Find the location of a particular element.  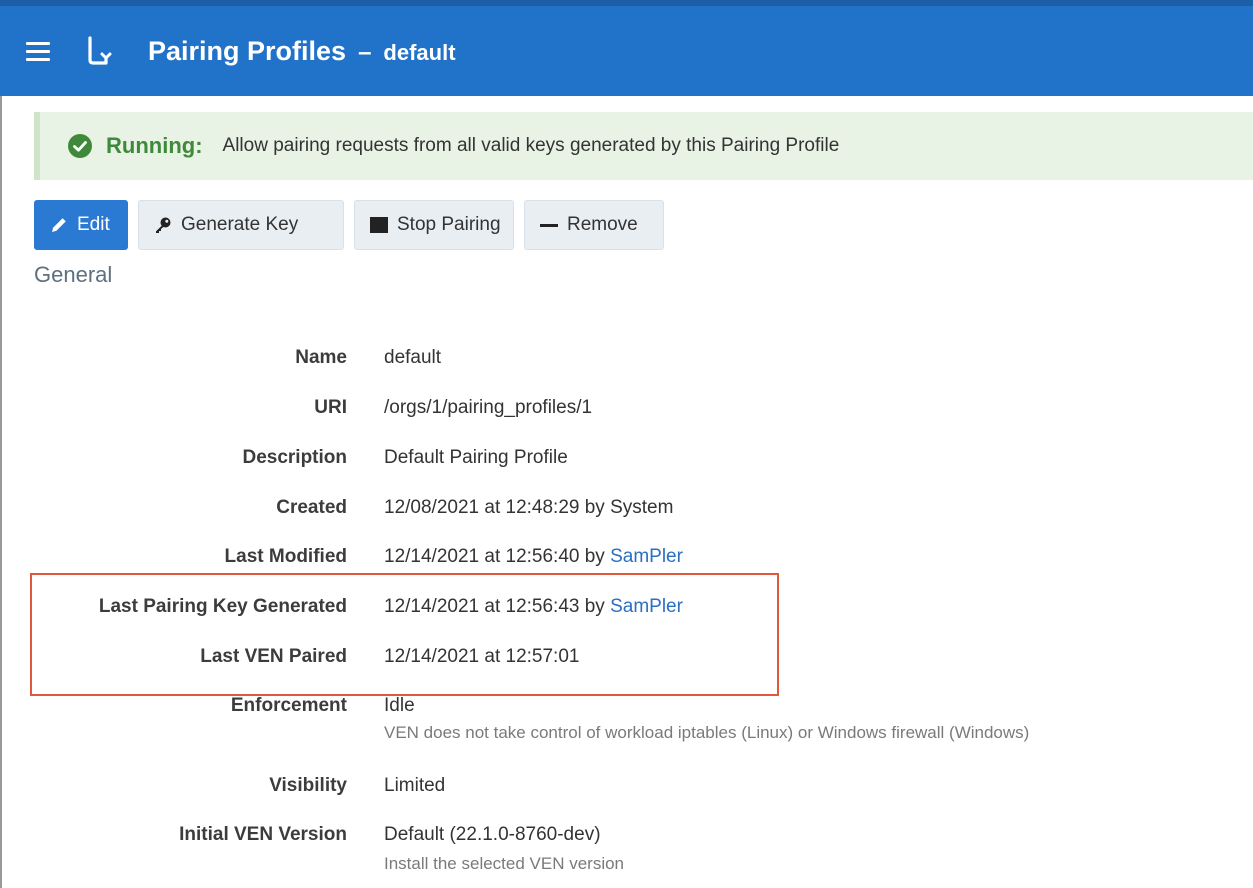

edit-button: Edit is located at coordinates (81, 225).